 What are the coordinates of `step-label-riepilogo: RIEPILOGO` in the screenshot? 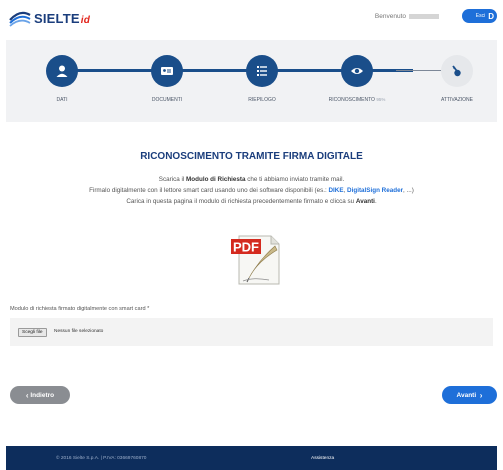 It's located at (262, 100).